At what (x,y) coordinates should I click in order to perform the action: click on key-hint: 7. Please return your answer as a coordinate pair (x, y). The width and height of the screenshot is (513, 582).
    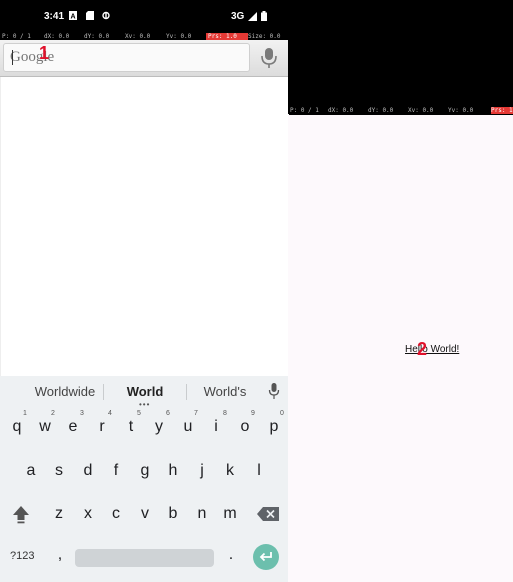
    Looking at the image, I should click on (196, 413).